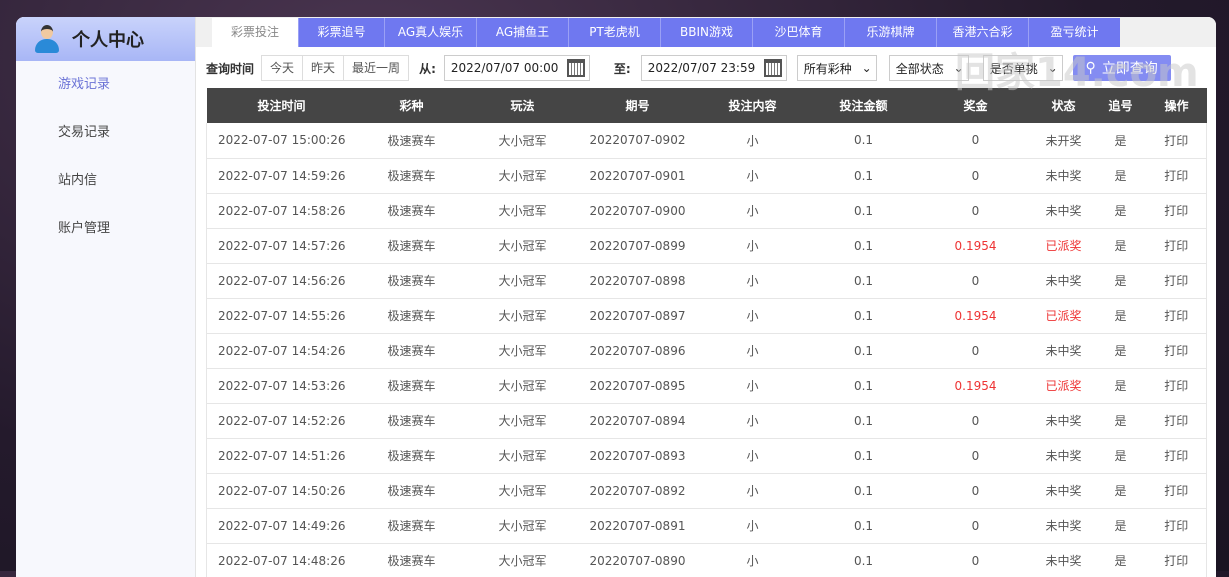 Image resolution: width=1229 pixels, height=577 pixels. Describe the element at coordinates (430, 32) in the screenshot. I see `tab-2: AG真人娱乐` at that location.